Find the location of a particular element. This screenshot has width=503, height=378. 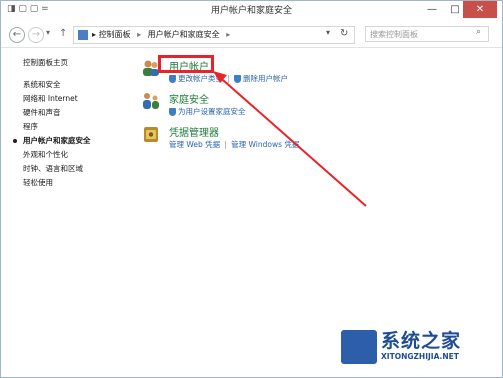

watermark: 系统之家 XITONGZHIJIA.NET is located at coordinates (421, 350).